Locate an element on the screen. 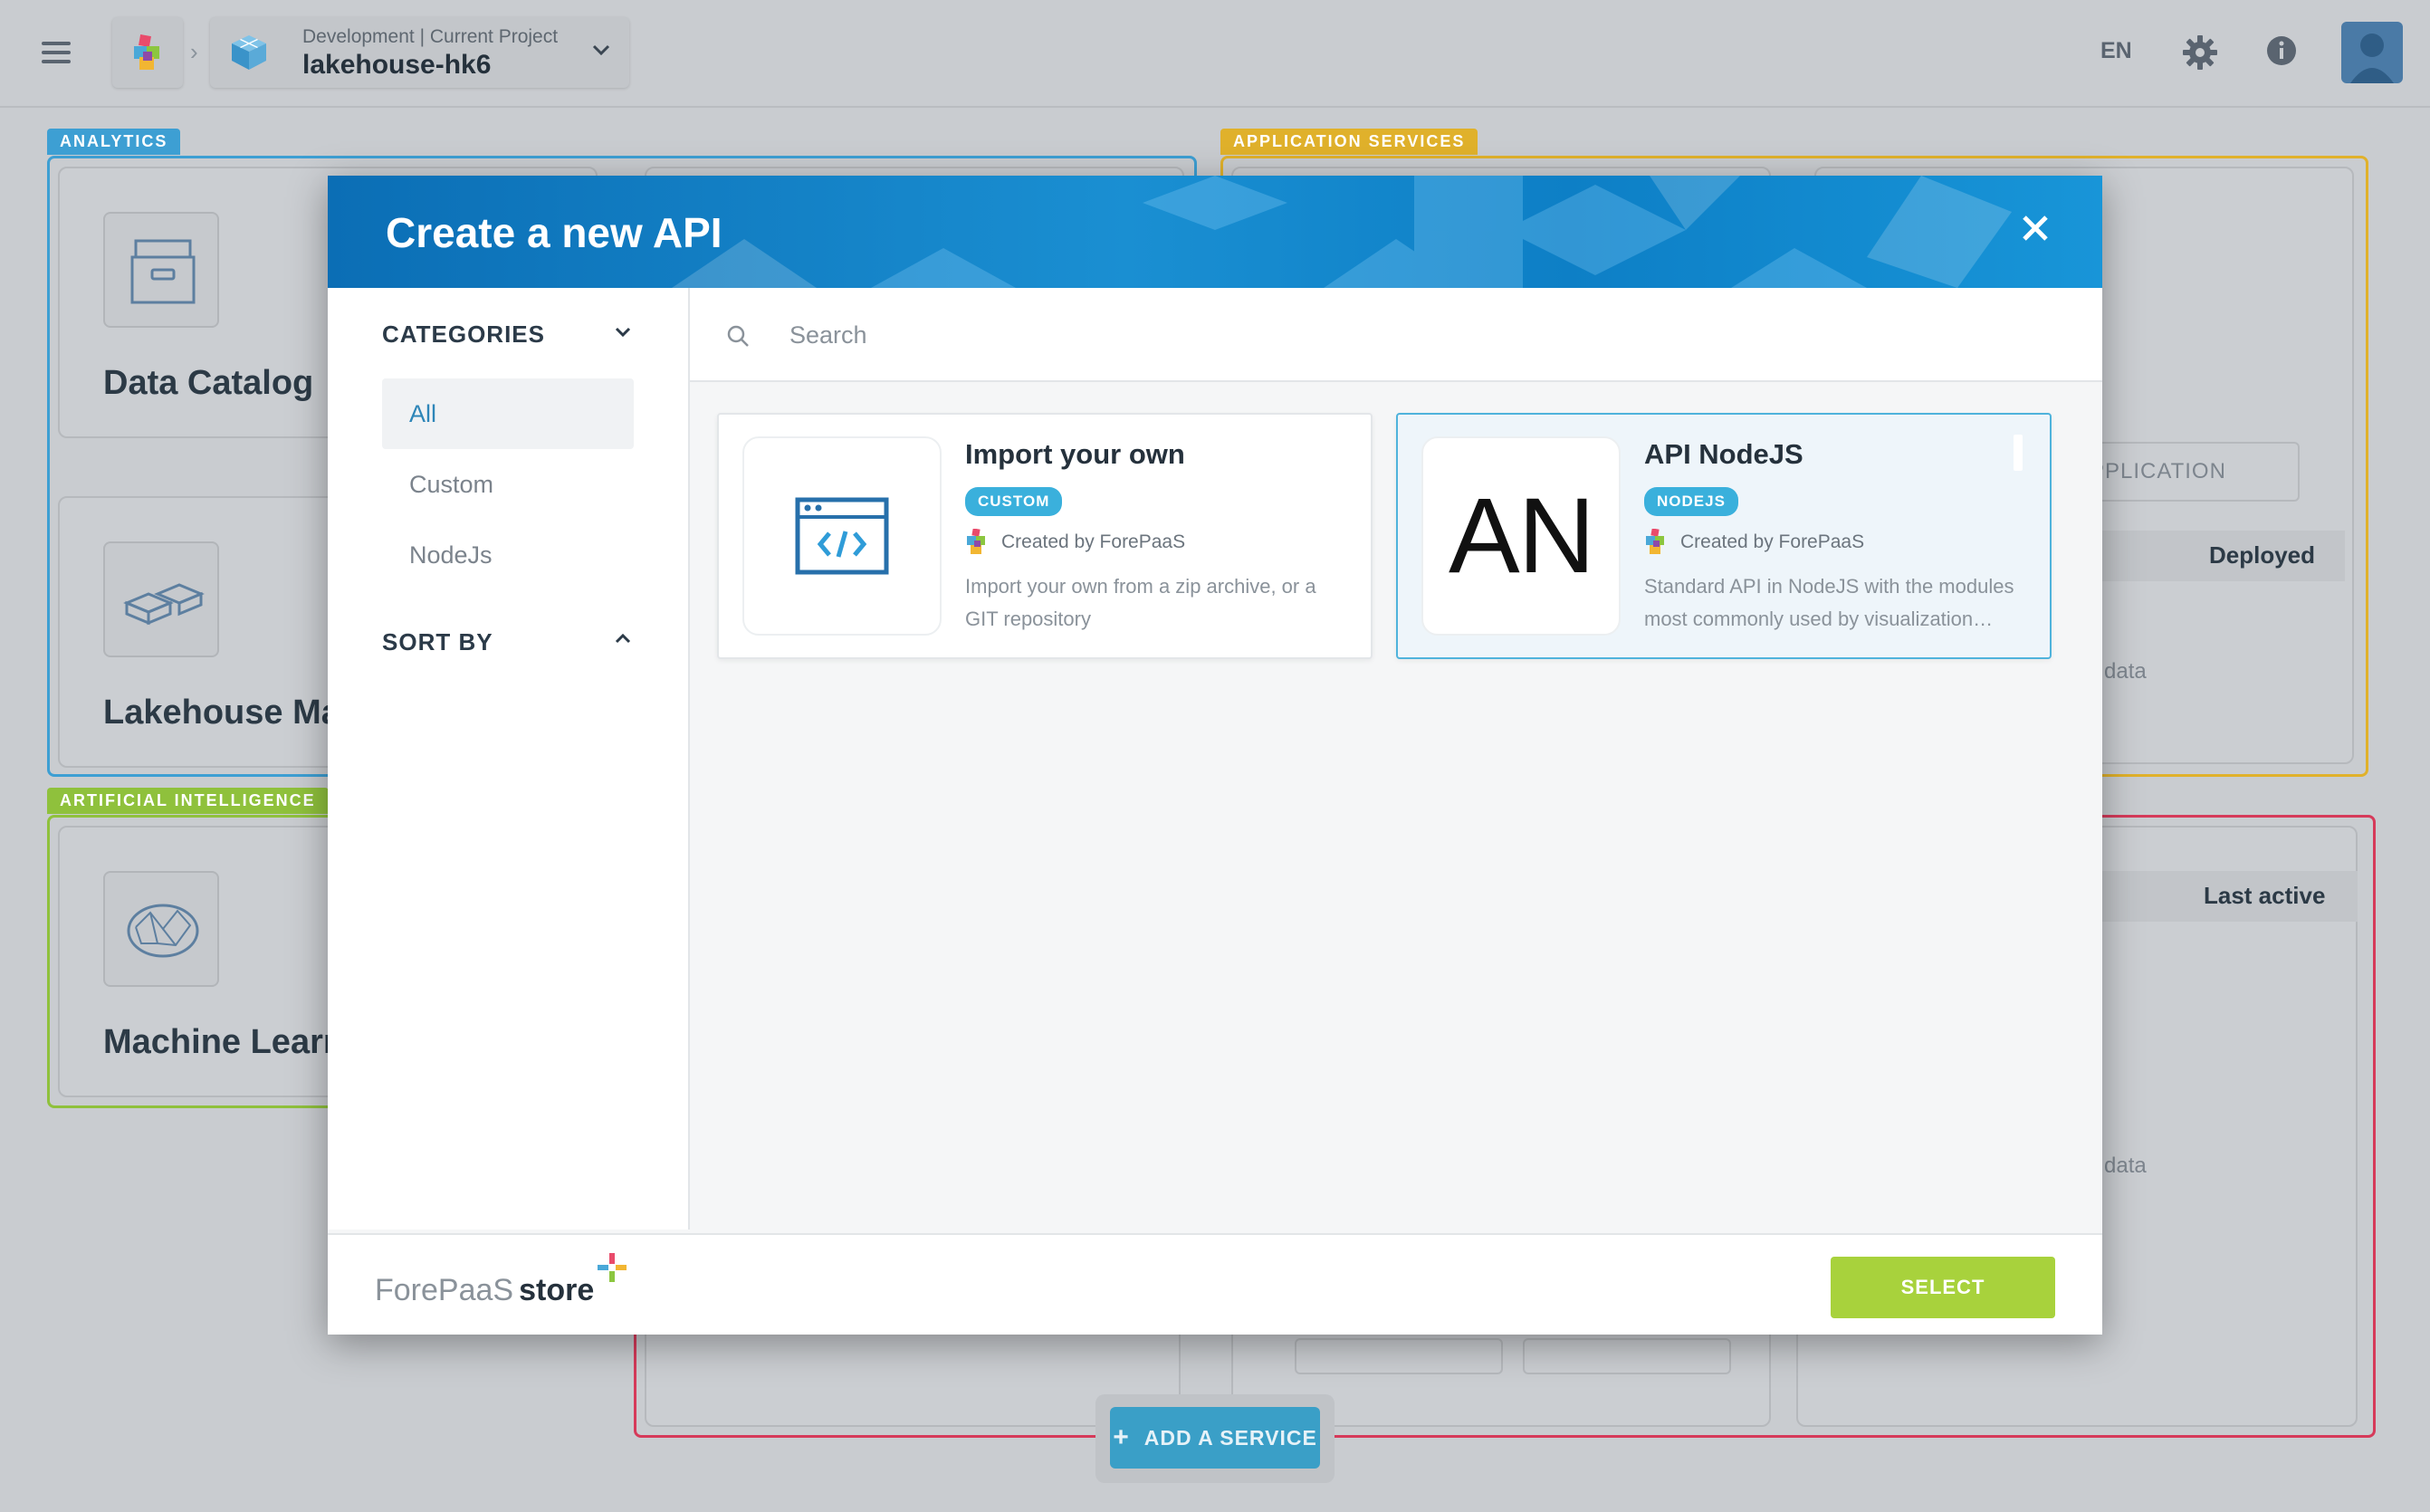 The height and width of the screenshot is (1512, 2430). project-cube-icon is located at coordinates (249, 52).